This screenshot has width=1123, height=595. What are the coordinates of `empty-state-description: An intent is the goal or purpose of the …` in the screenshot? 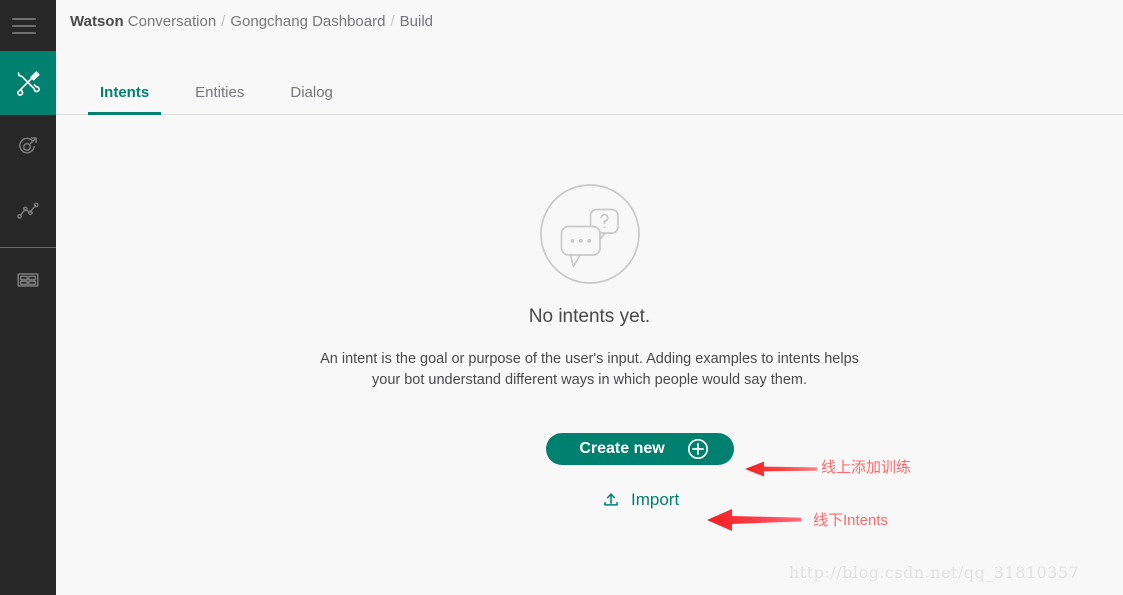 It's located at (589, 369).